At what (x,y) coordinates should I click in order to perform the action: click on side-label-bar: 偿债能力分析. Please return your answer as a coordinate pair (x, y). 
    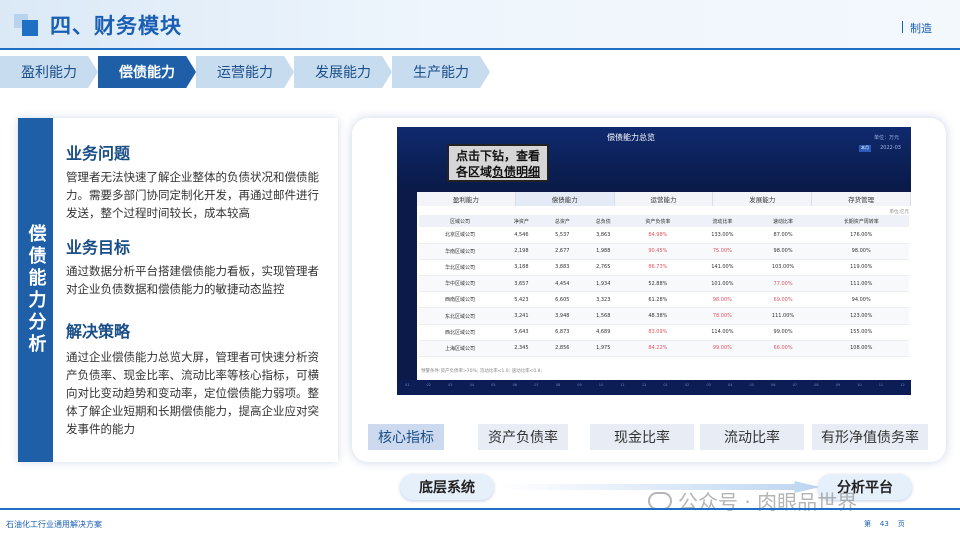
    Looking at the image, I should click on (35, 290).